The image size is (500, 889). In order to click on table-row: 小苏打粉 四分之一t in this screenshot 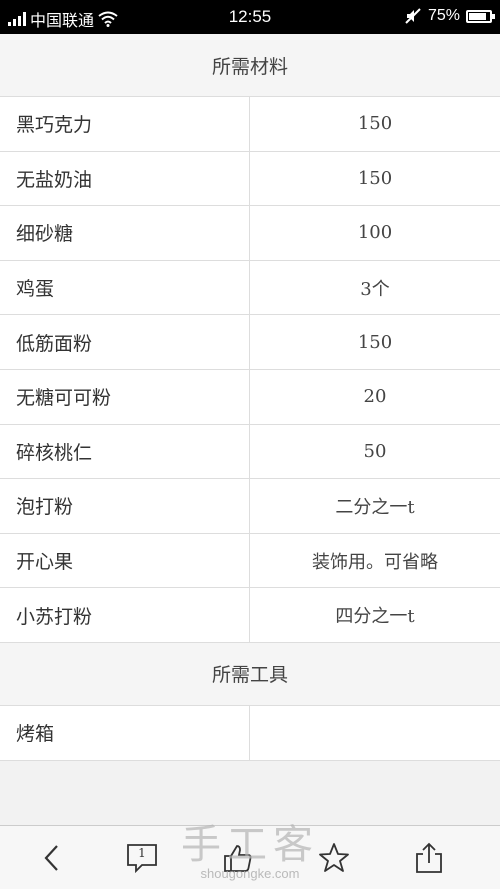, I will do `click(250, 615)`.